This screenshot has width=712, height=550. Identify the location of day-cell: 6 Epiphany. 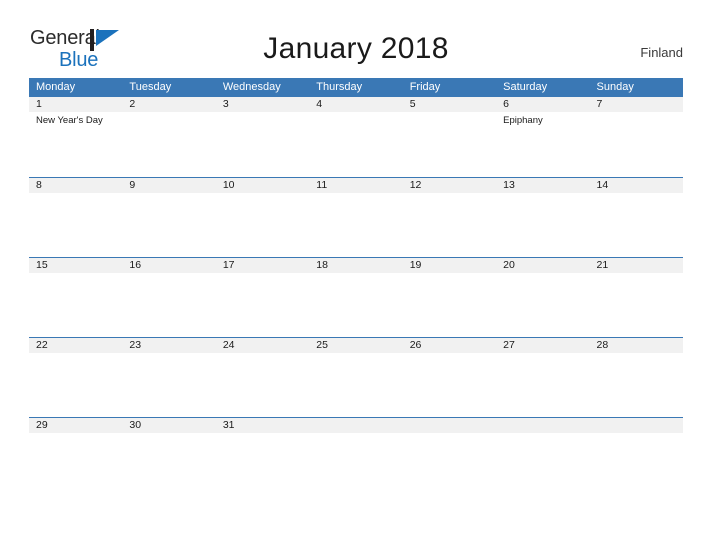
(543, 137).